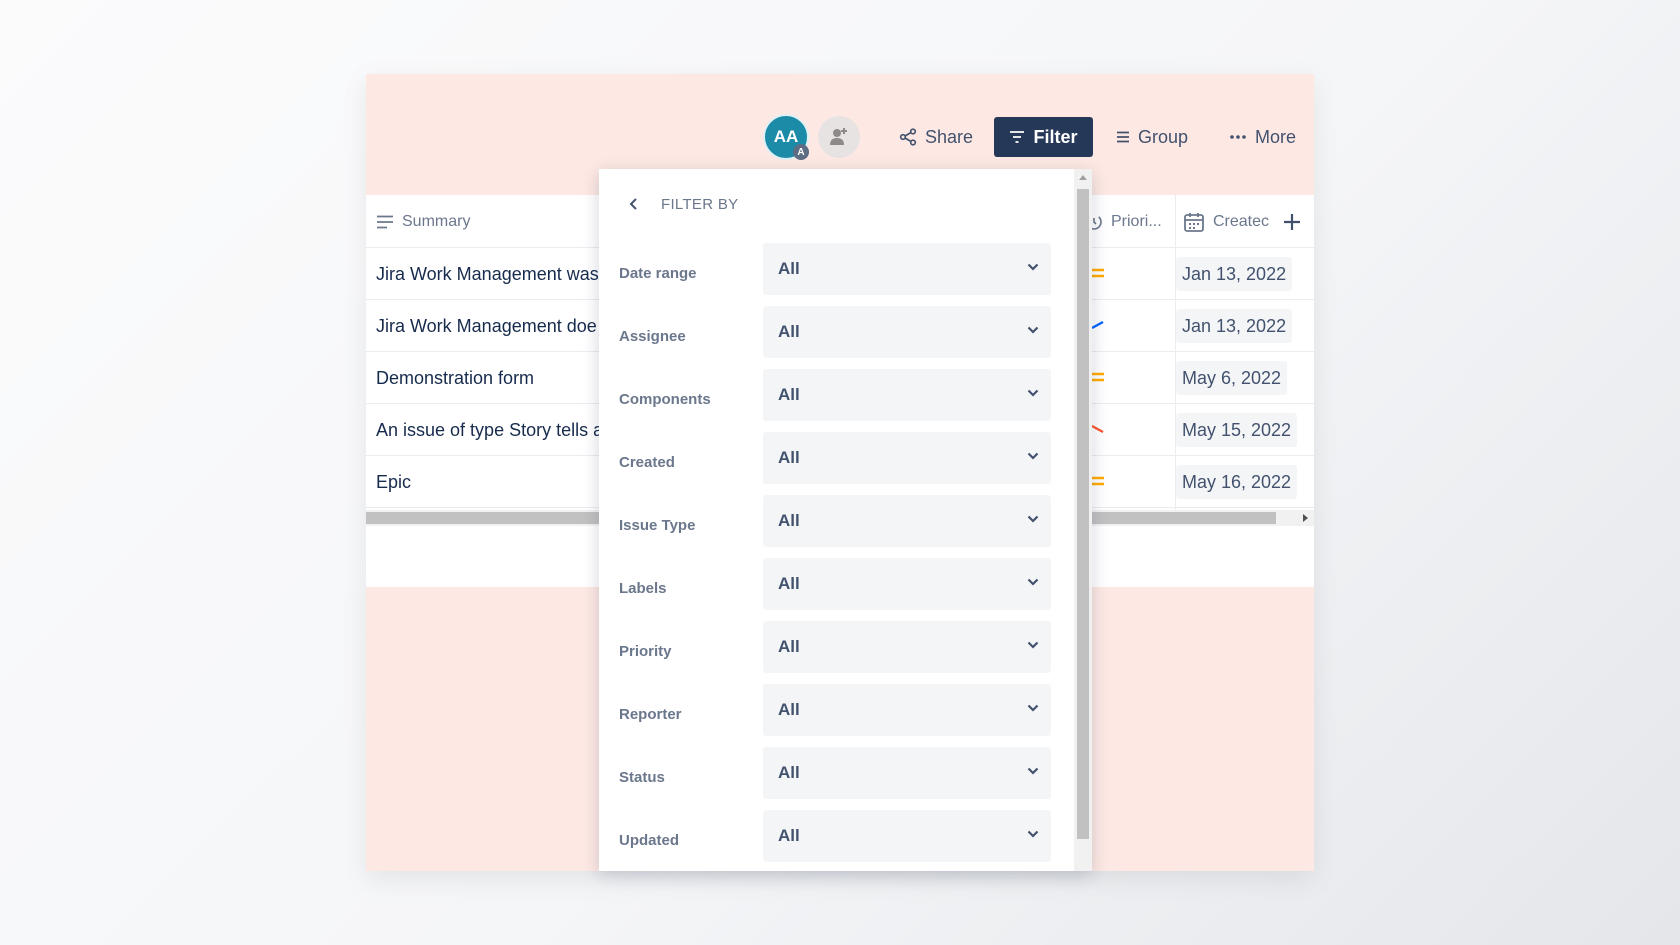 Image resolution: width=1680 pixels, height=945 pixels. I want to click on scroll-right-arrow-icon, so click(1305, 518).